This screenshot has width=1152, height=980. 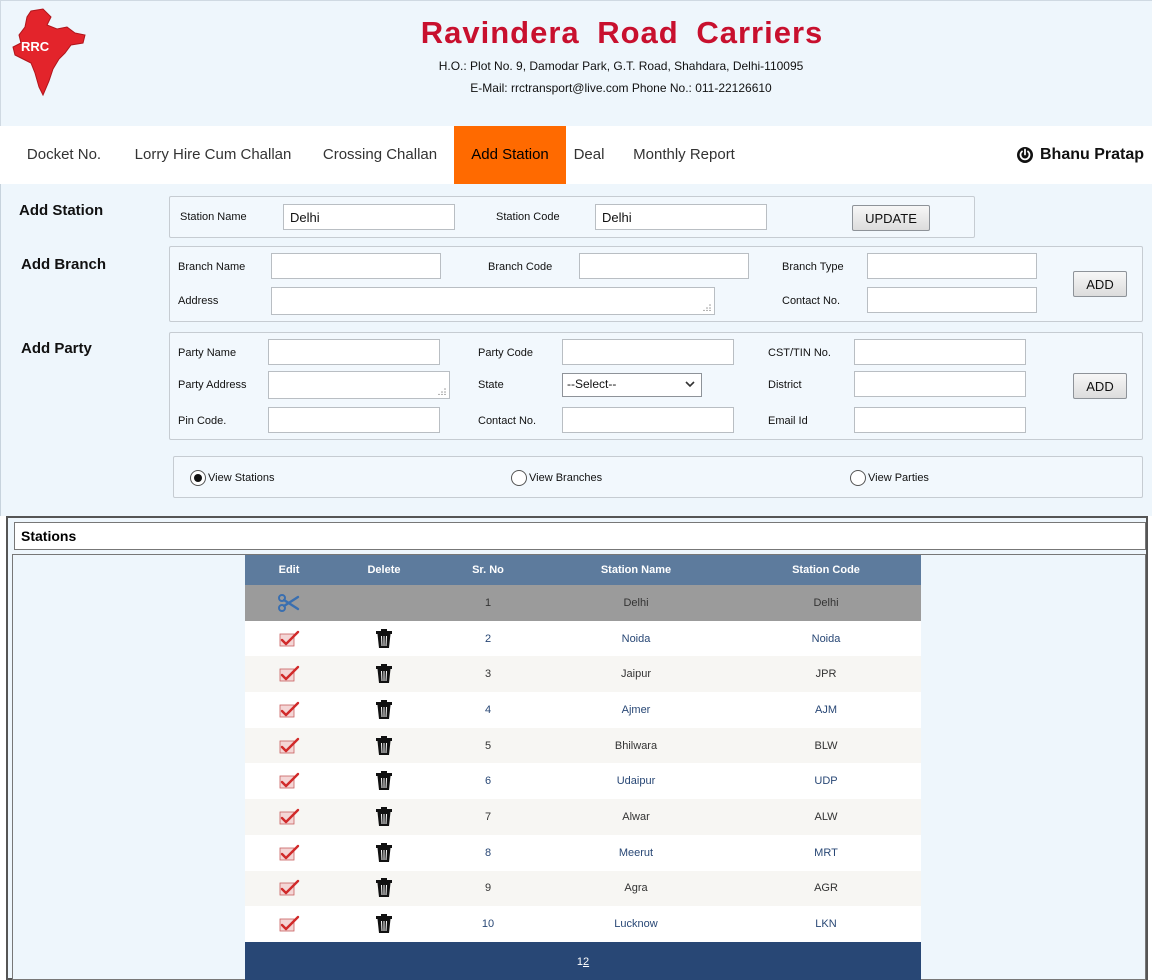 I want to click on radio-view-parties: View Parties, so click(x=889, y=478).